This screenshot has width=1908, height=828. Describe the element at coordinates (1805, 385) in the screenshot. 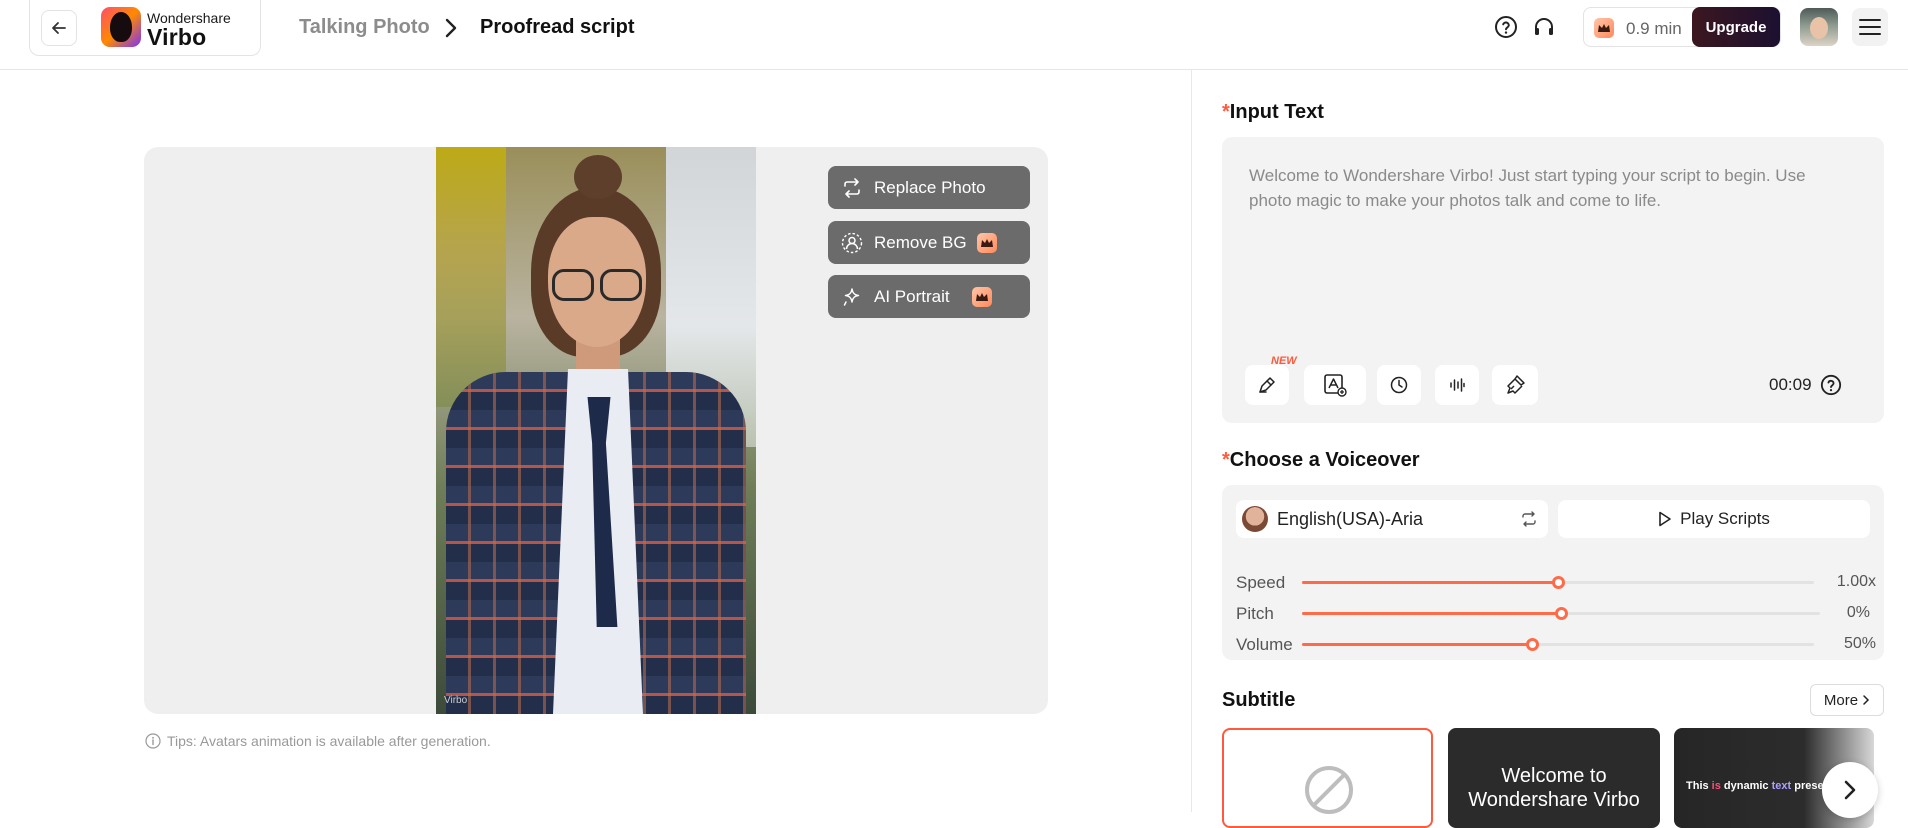

I see `script-duration: 00:09` at that location.